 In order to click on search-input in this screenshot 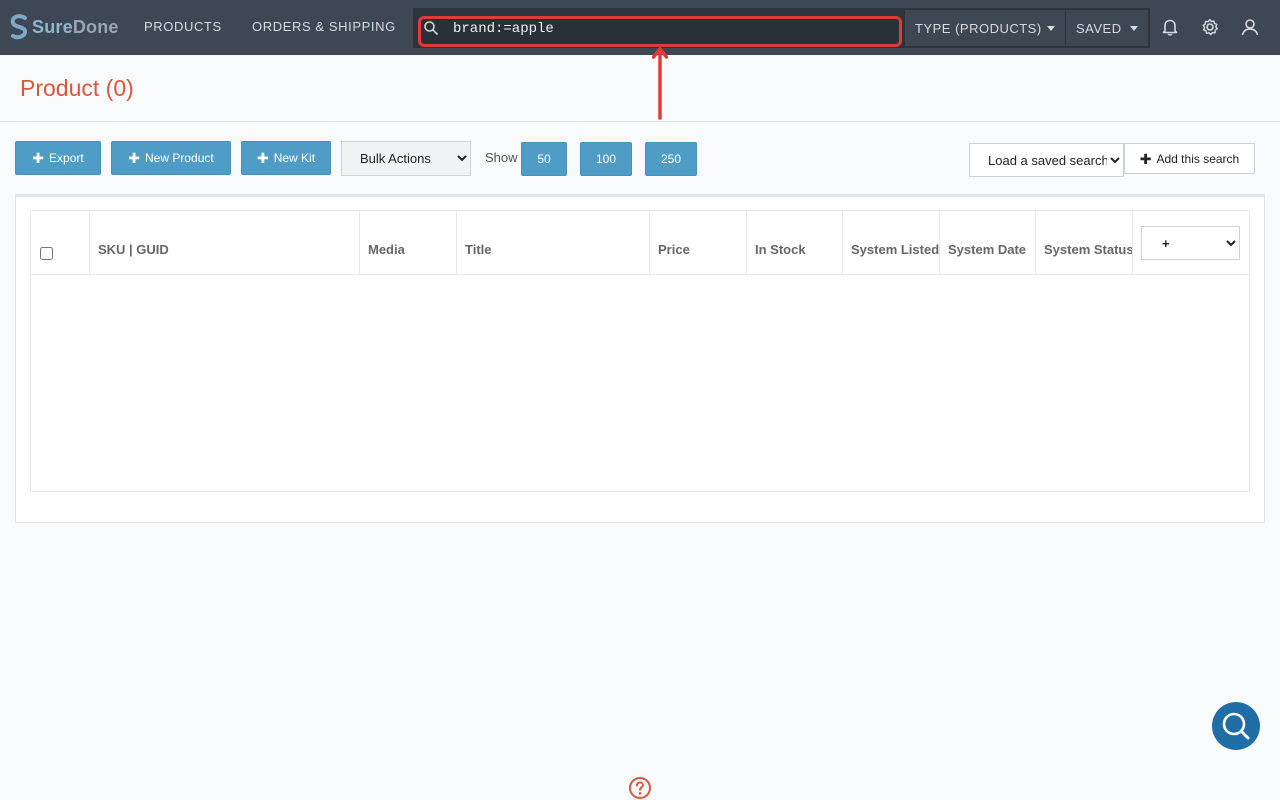, I will do `click(665, 29)`.